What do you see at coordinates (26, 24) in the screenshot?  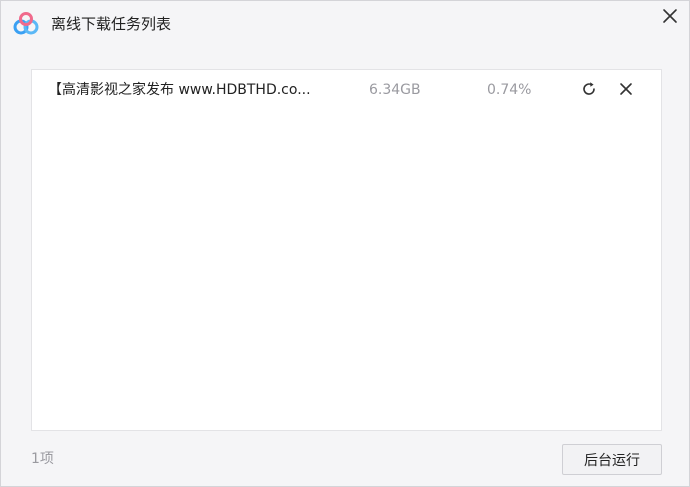 I see `baidu-netdisk-logo-icon` at bounding box center [26, 24].